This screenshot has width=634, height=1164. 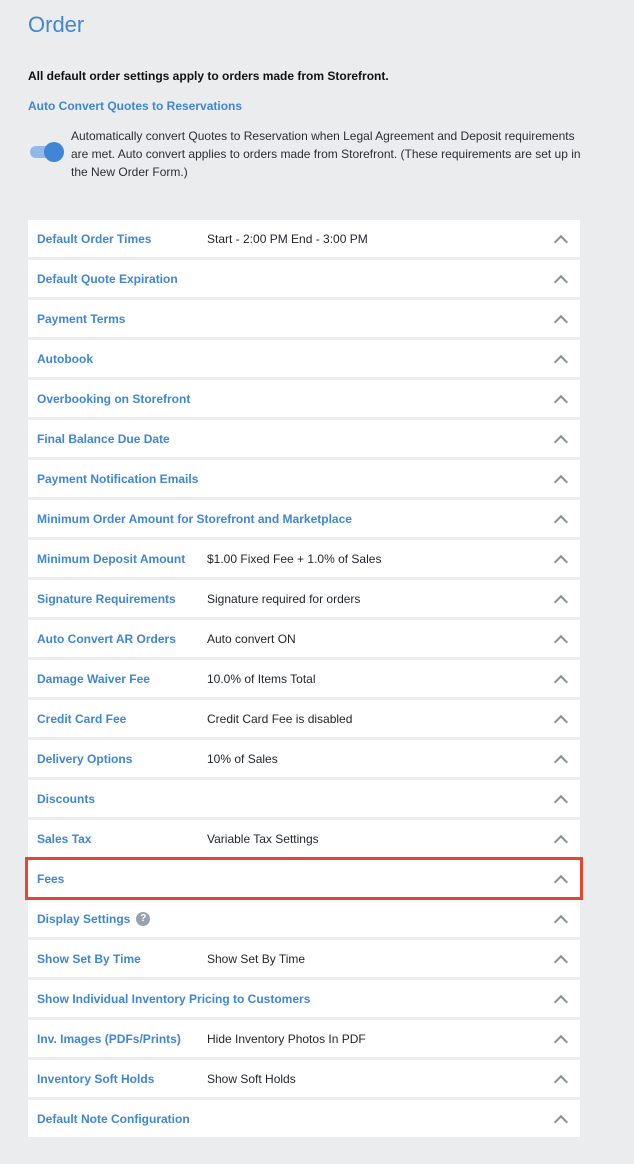 What do you see at coordinates (54, 152) in the screenshot?
I see `toggle-knob` at bounding box center [54, 152].